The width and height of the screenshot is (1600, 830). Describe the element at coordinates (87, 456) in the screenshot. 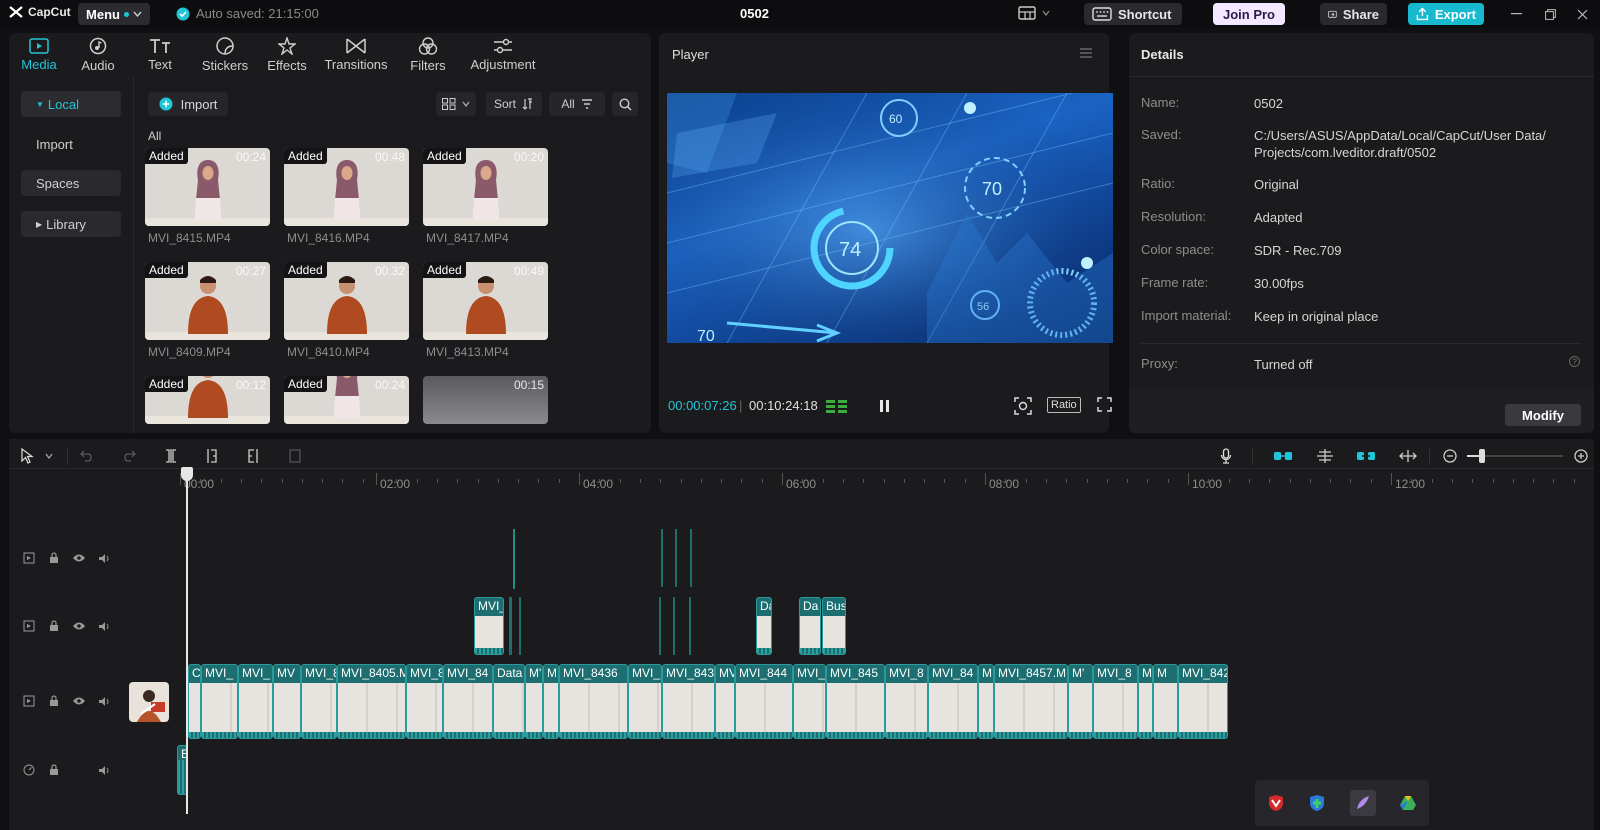

I see `undo-button` at that location.